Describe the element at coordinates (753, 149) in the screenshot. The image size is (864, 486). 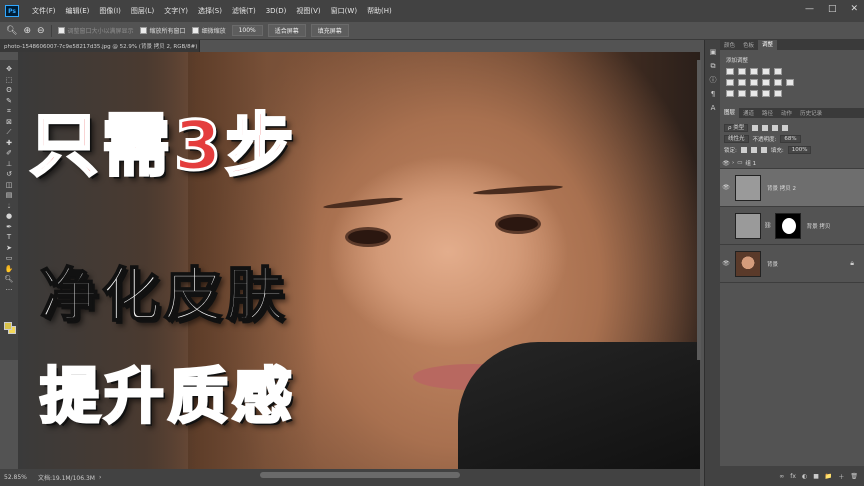
I see `lock-position-icon` at that location.